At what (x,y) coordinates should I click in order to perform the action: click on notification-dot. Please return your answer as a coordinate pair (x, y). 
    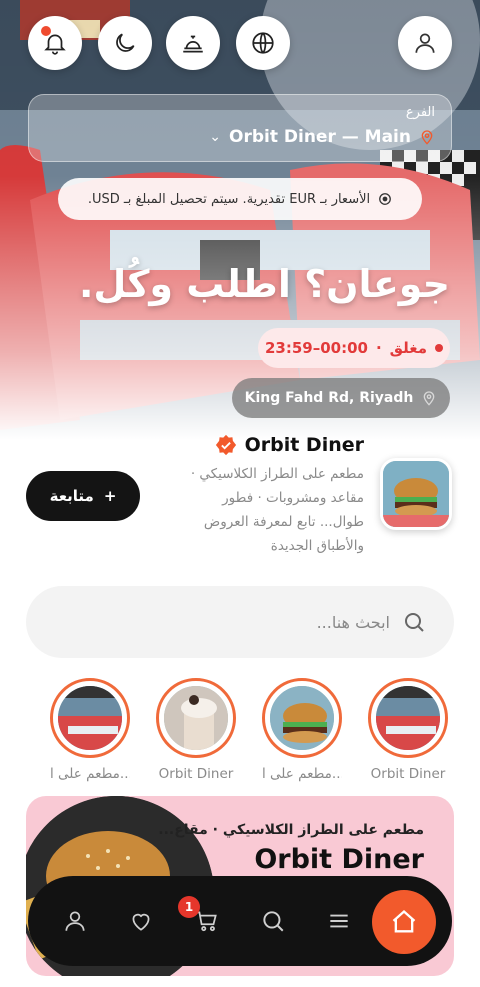
    Looking at the image, I should click on (46, 31).